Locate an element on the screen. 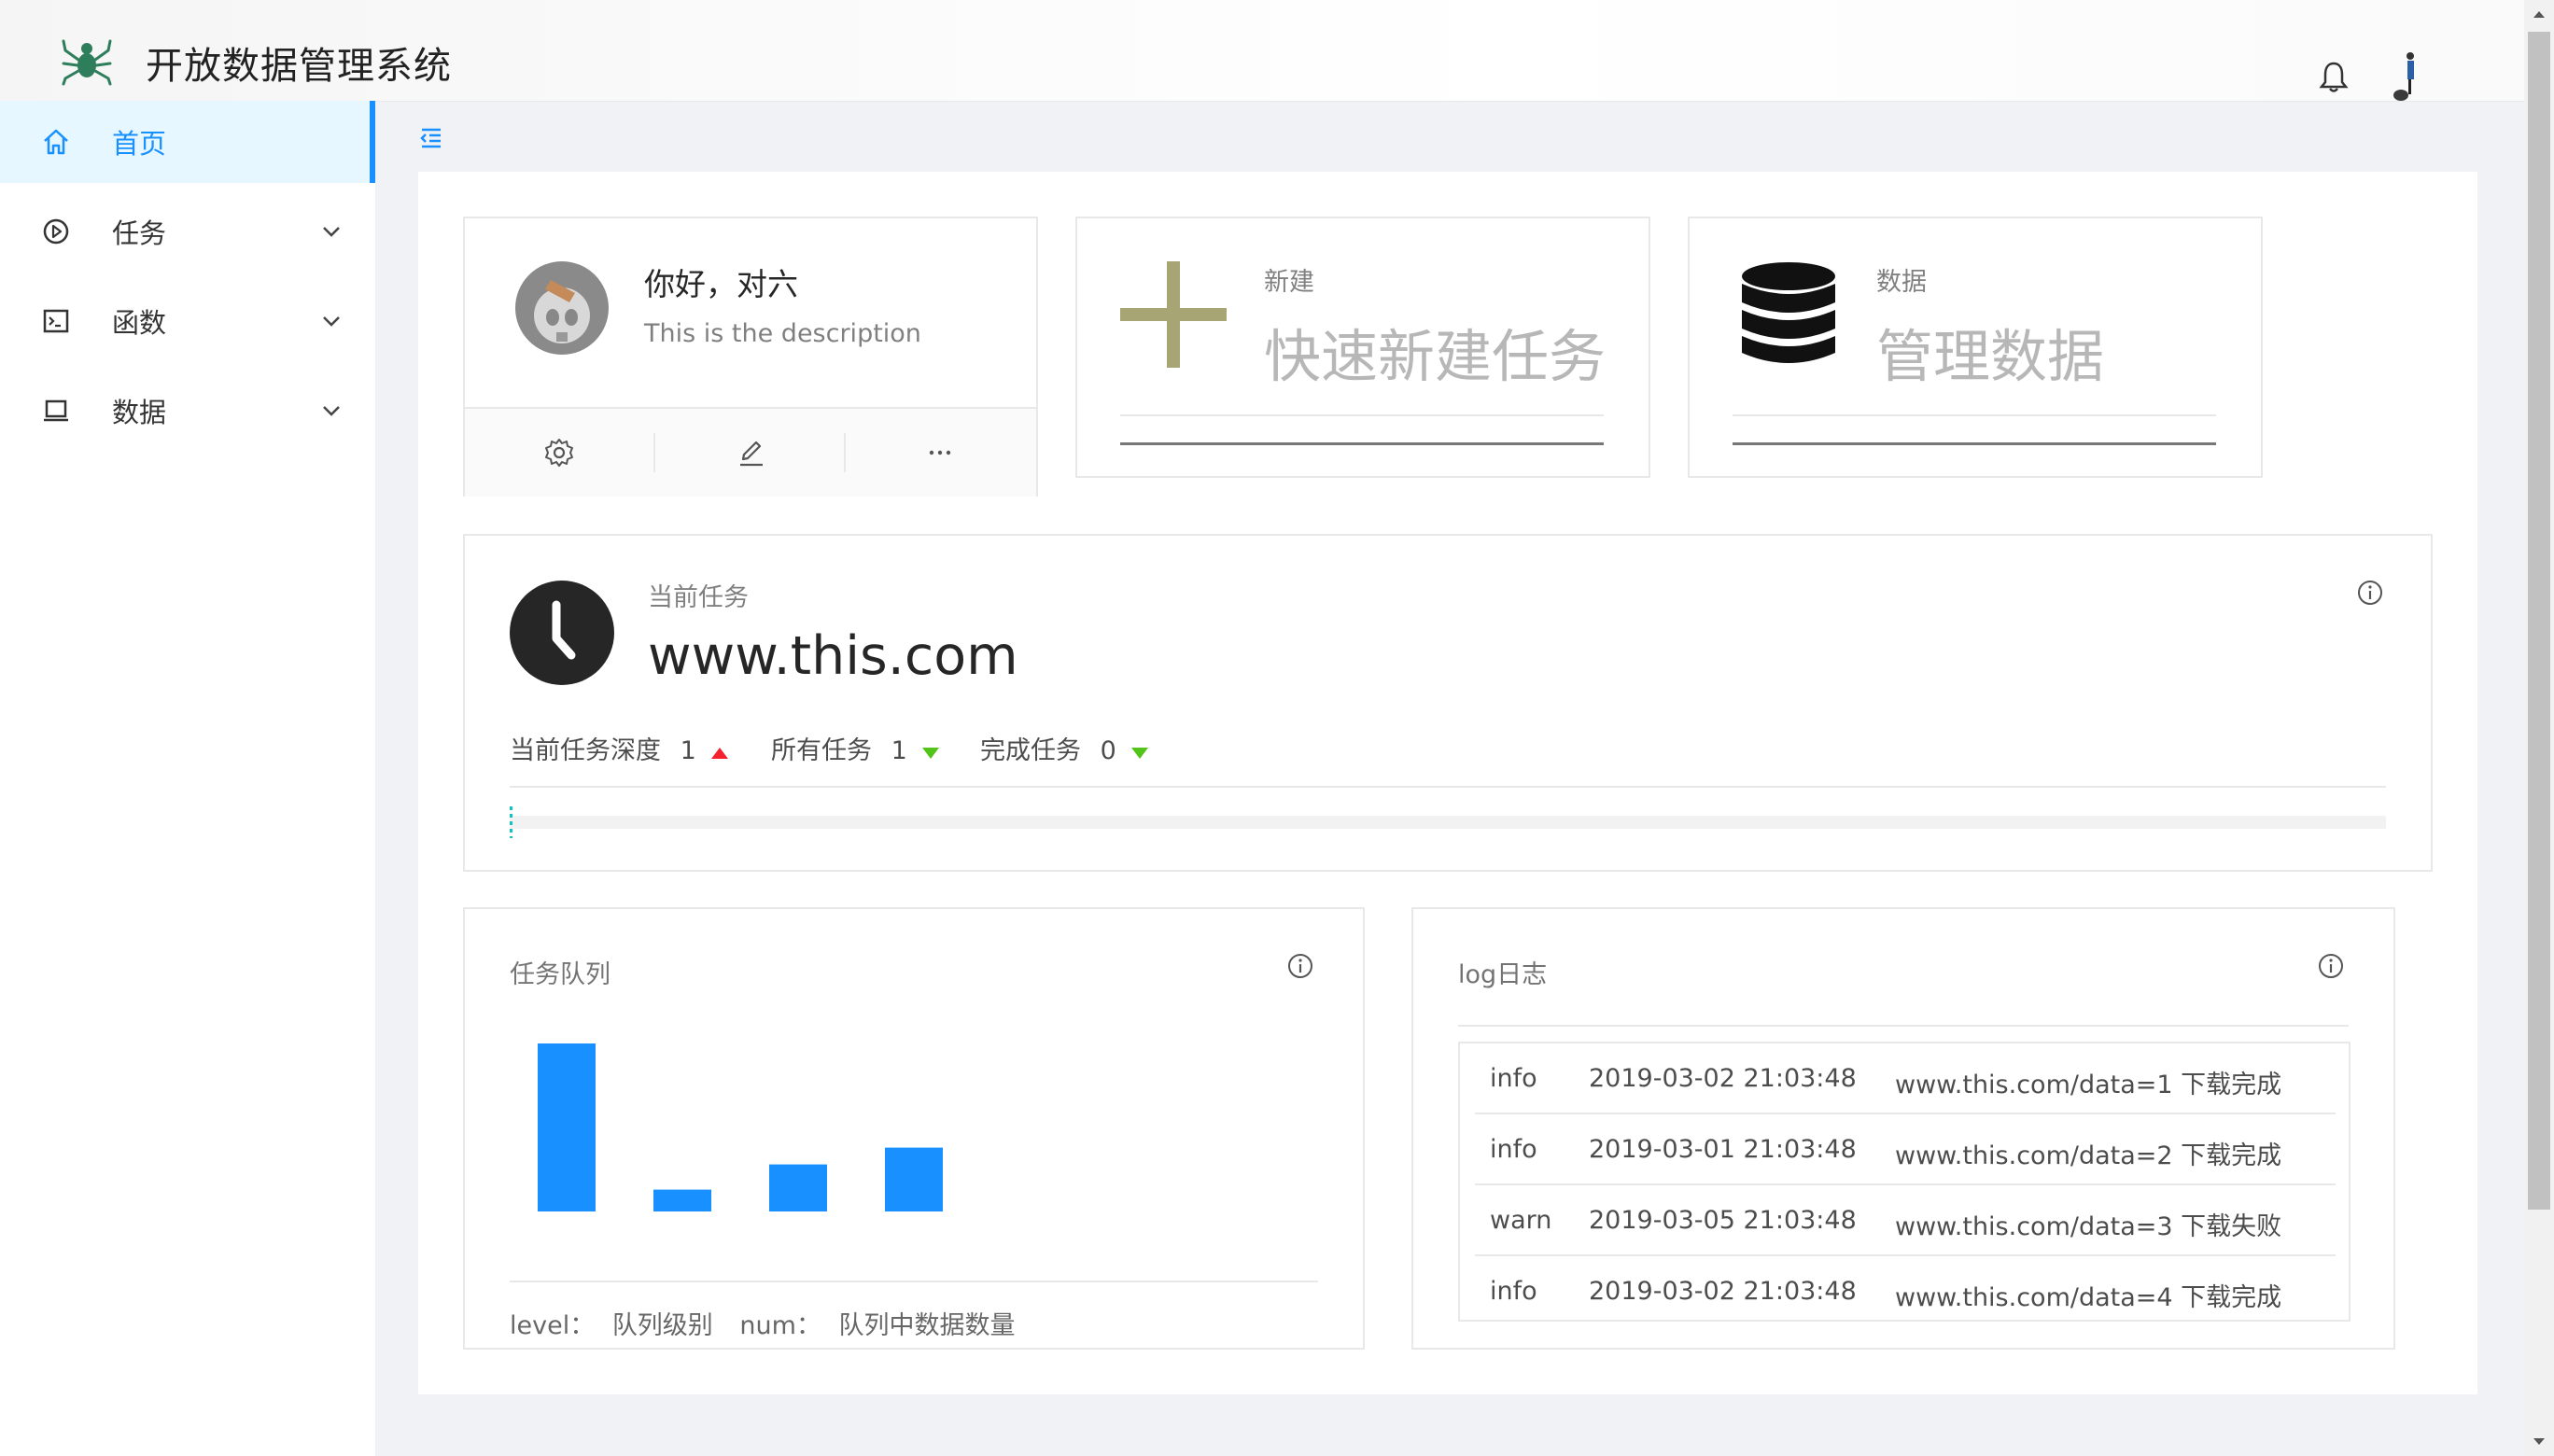  profile-card: 你好，对六 This is the description is located at coordinates (750, 357).